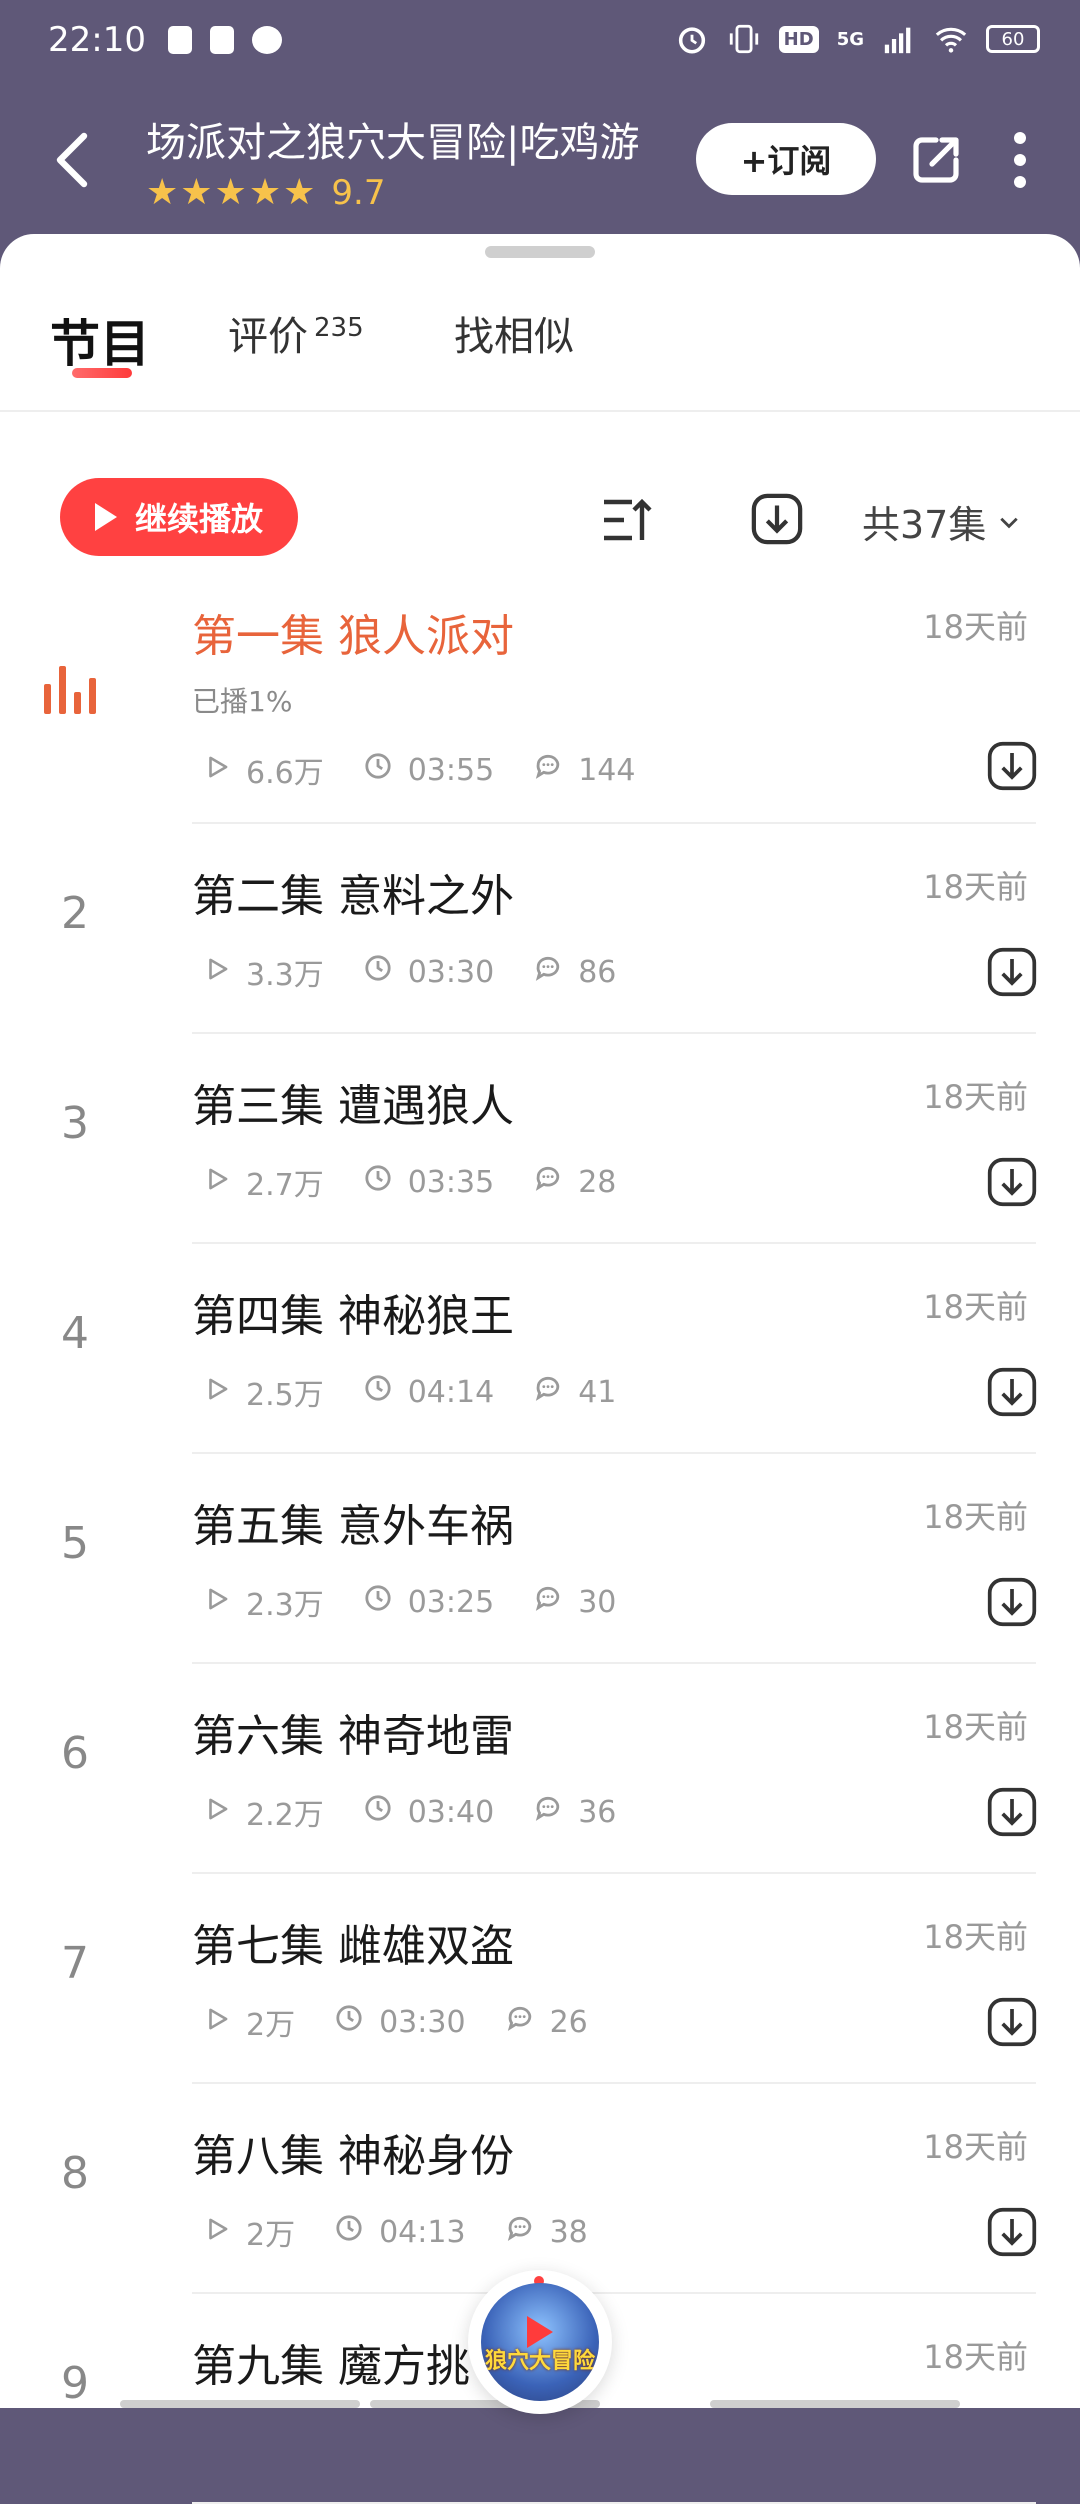  Describe the element at coordinates (74, 689) in the screenshot. I see `now-playing-icon` at that location.